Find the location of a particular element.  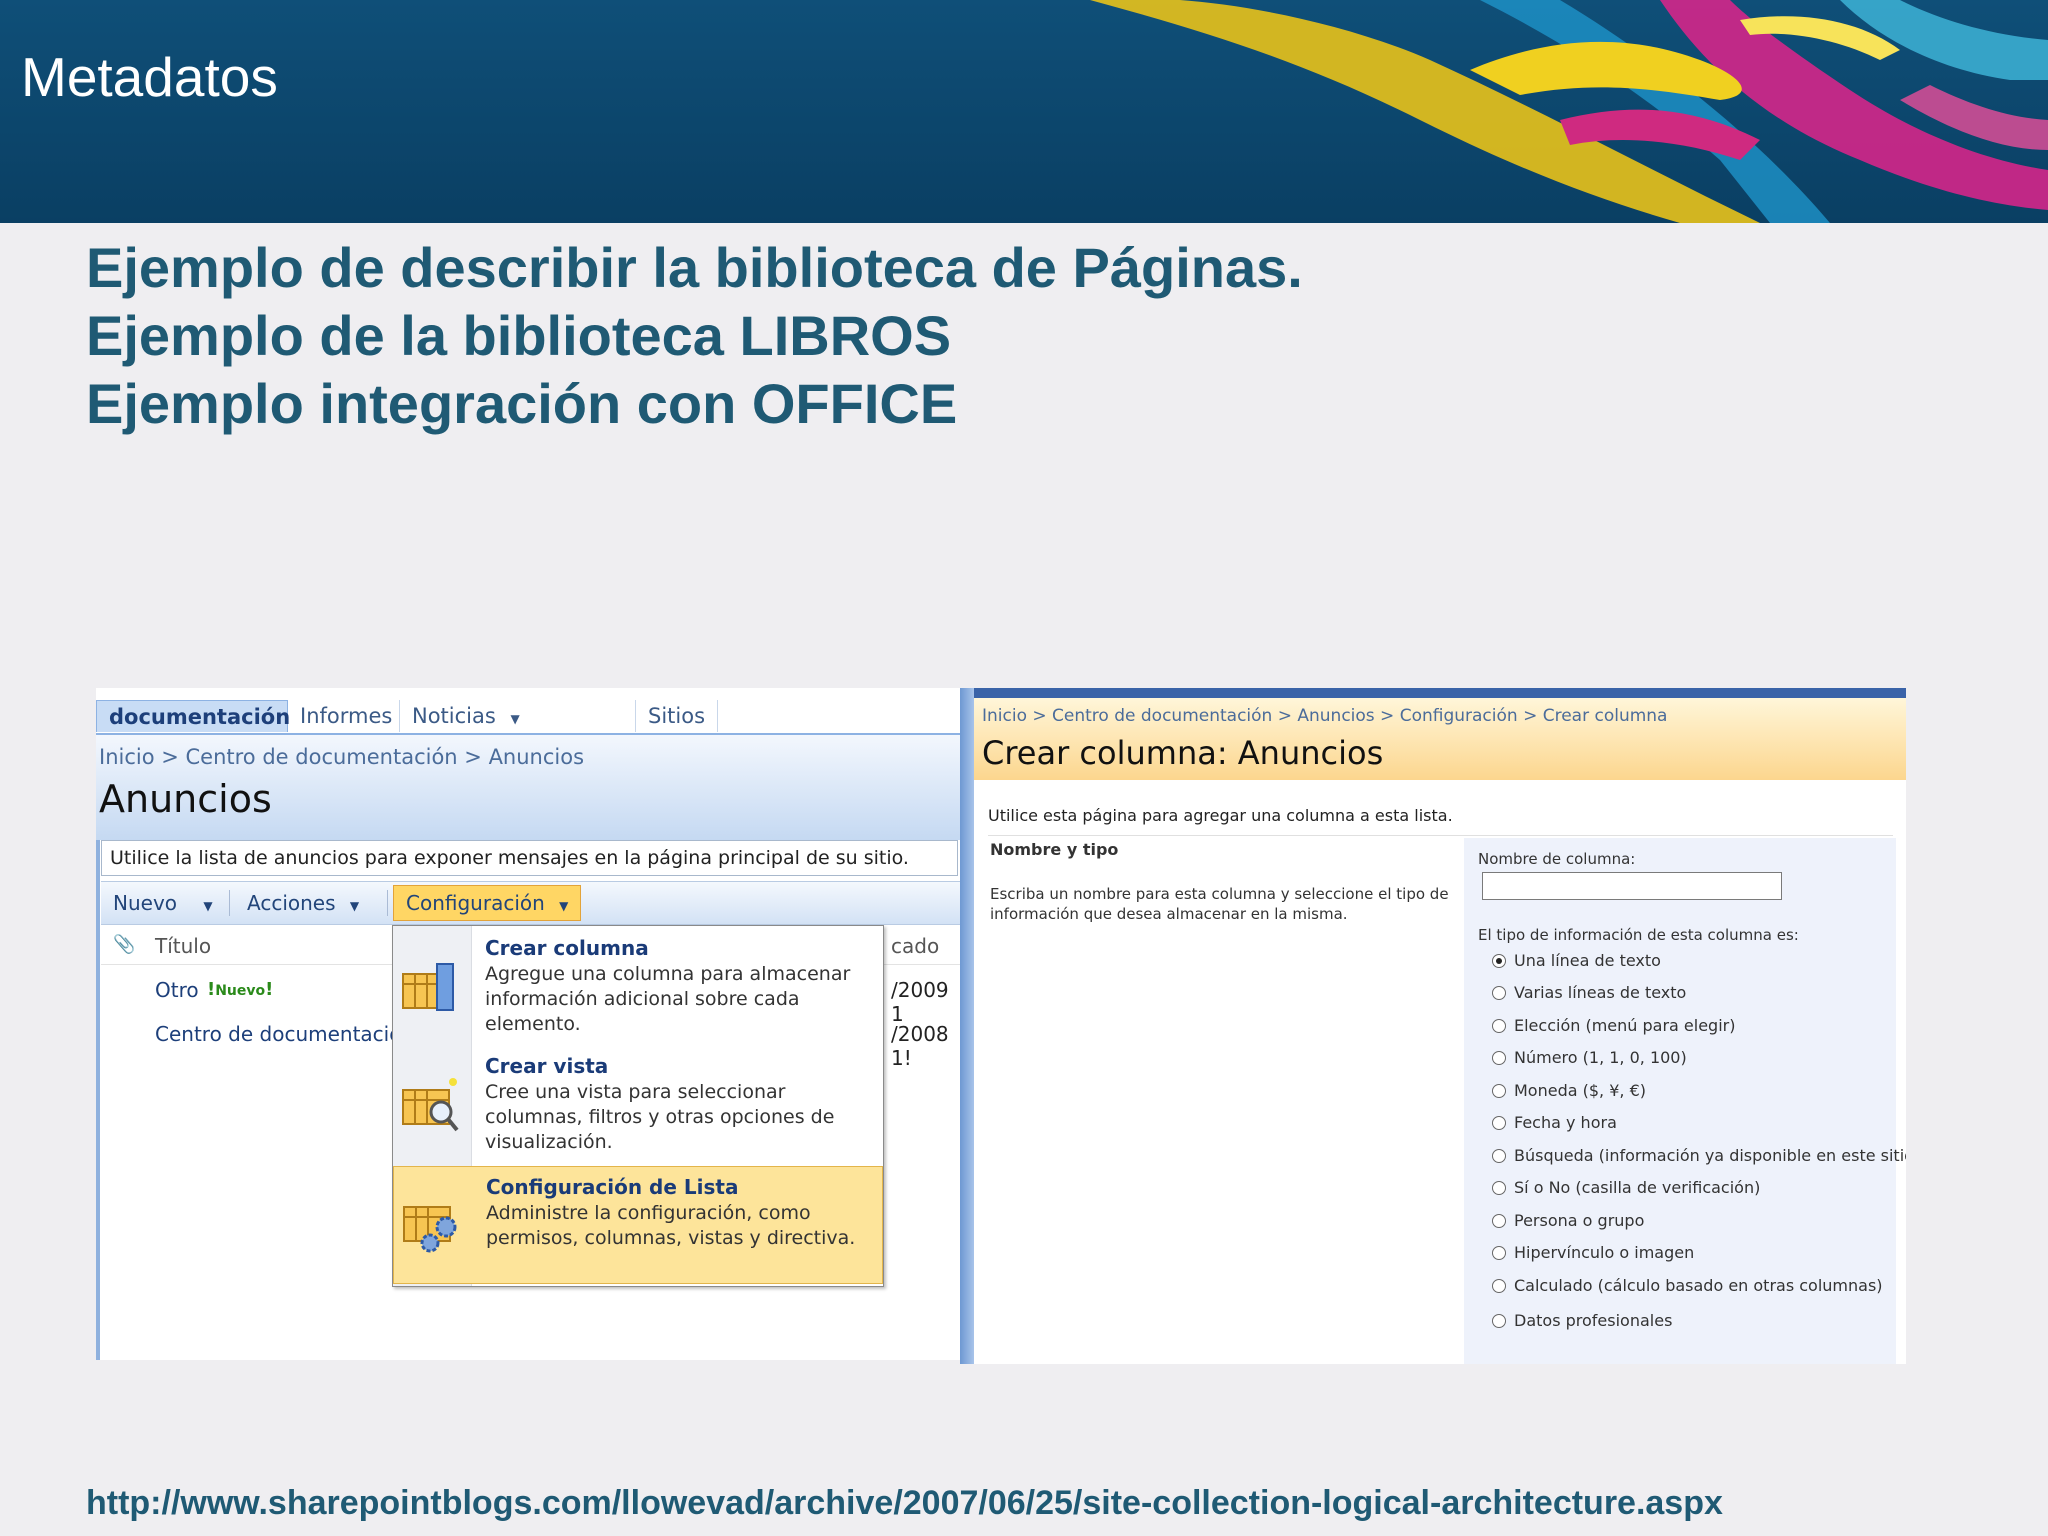

left-sidebar-bar is located at coordinates (967, 1026).